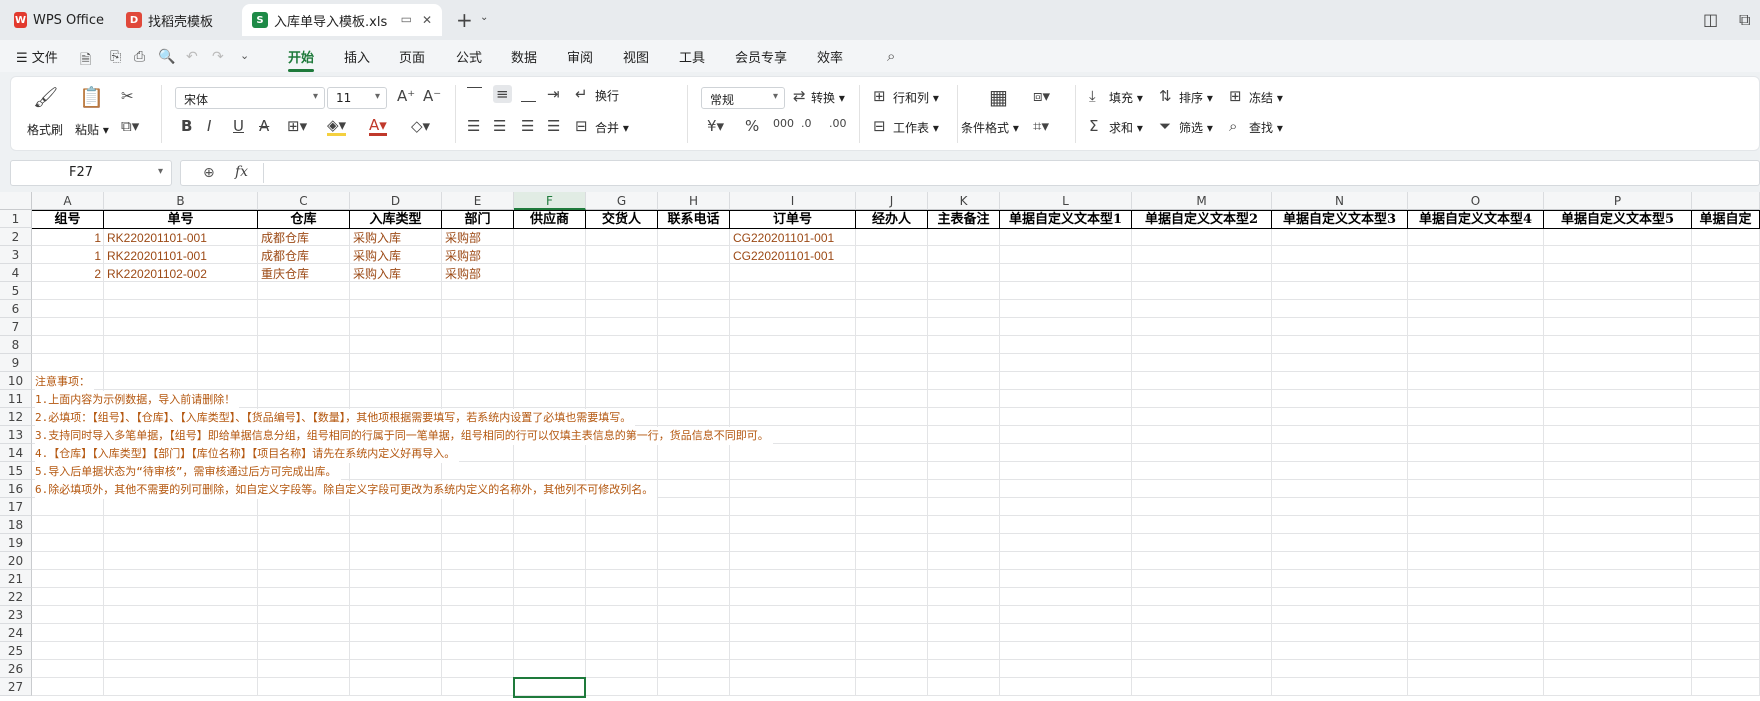  What do you see at coordinates (970, 173) in the screenshot?
I see `formula-input: ⊕ fx` at bounding box center [970, 173].